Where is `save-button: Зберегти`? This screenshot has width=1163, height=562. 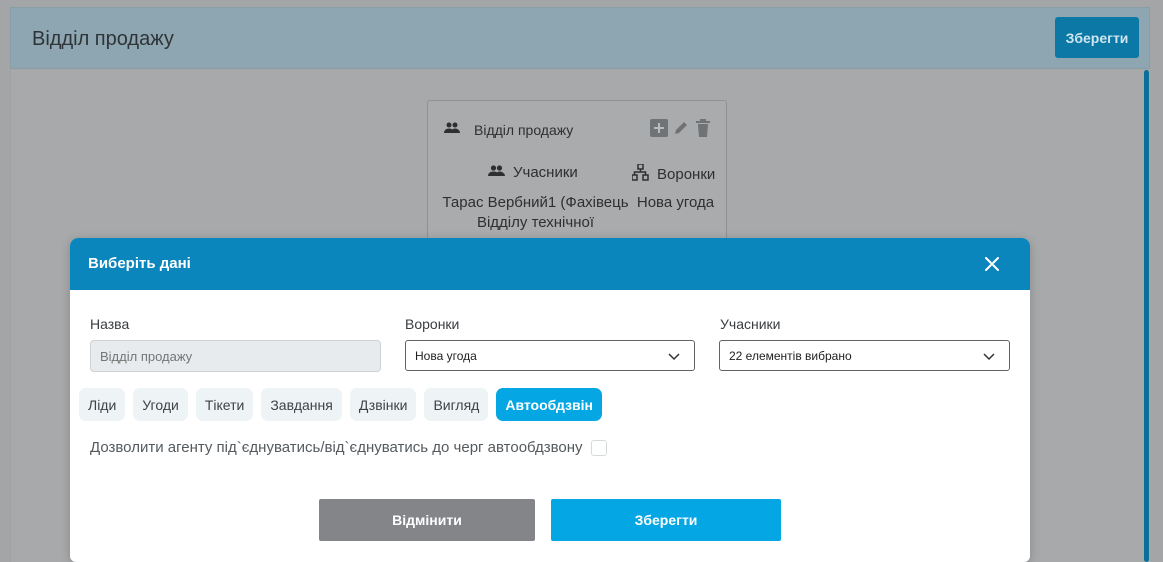
save-button: Зберегти is located at coordinates (666, 520).